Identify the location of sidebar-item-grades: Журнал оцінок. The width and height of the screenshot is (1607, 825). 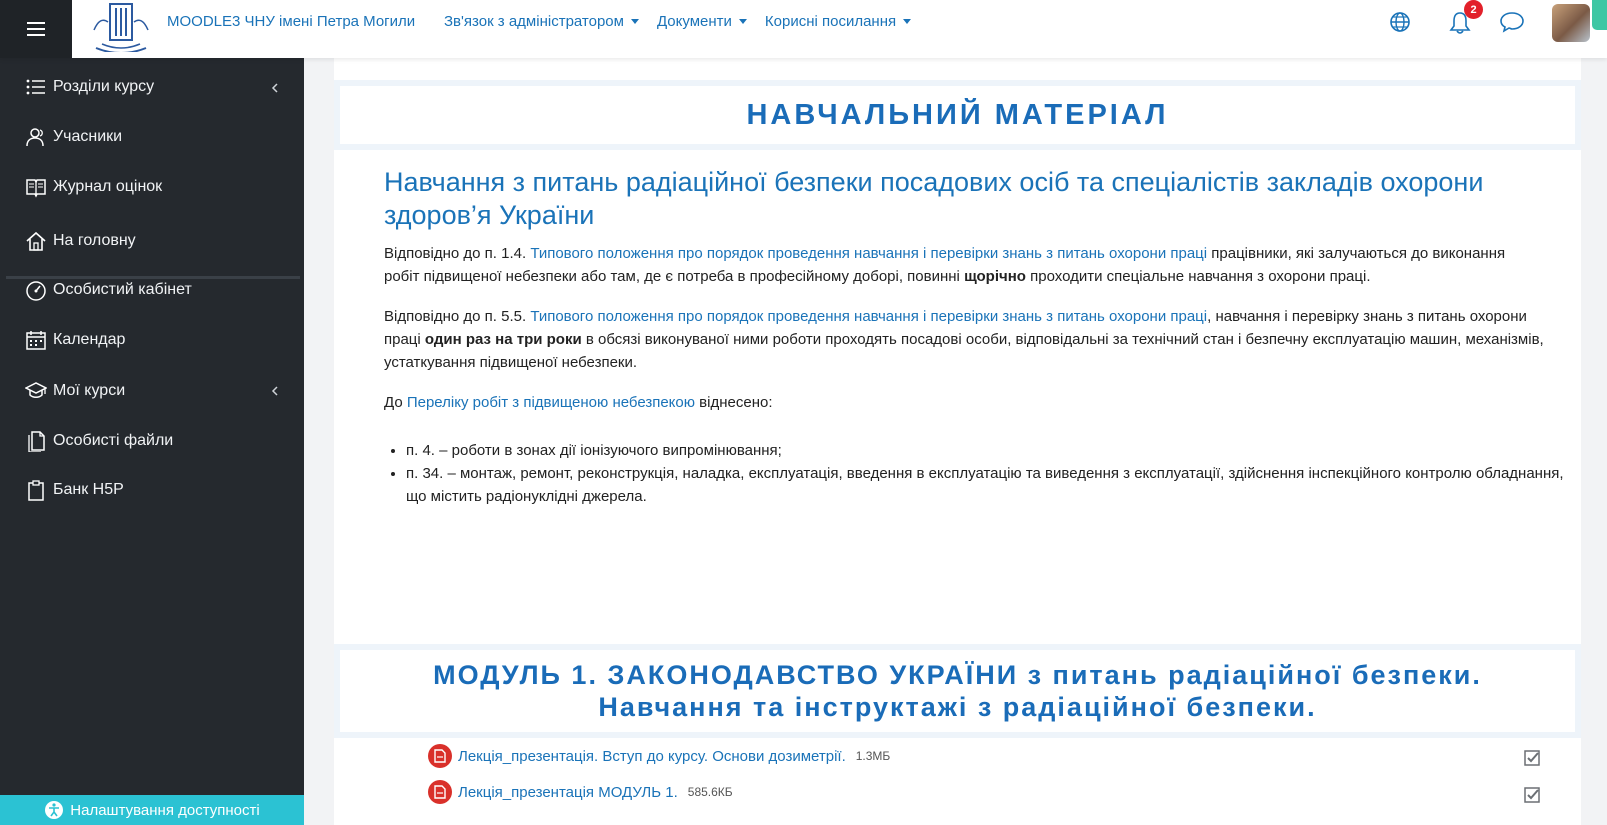
(93, 187).